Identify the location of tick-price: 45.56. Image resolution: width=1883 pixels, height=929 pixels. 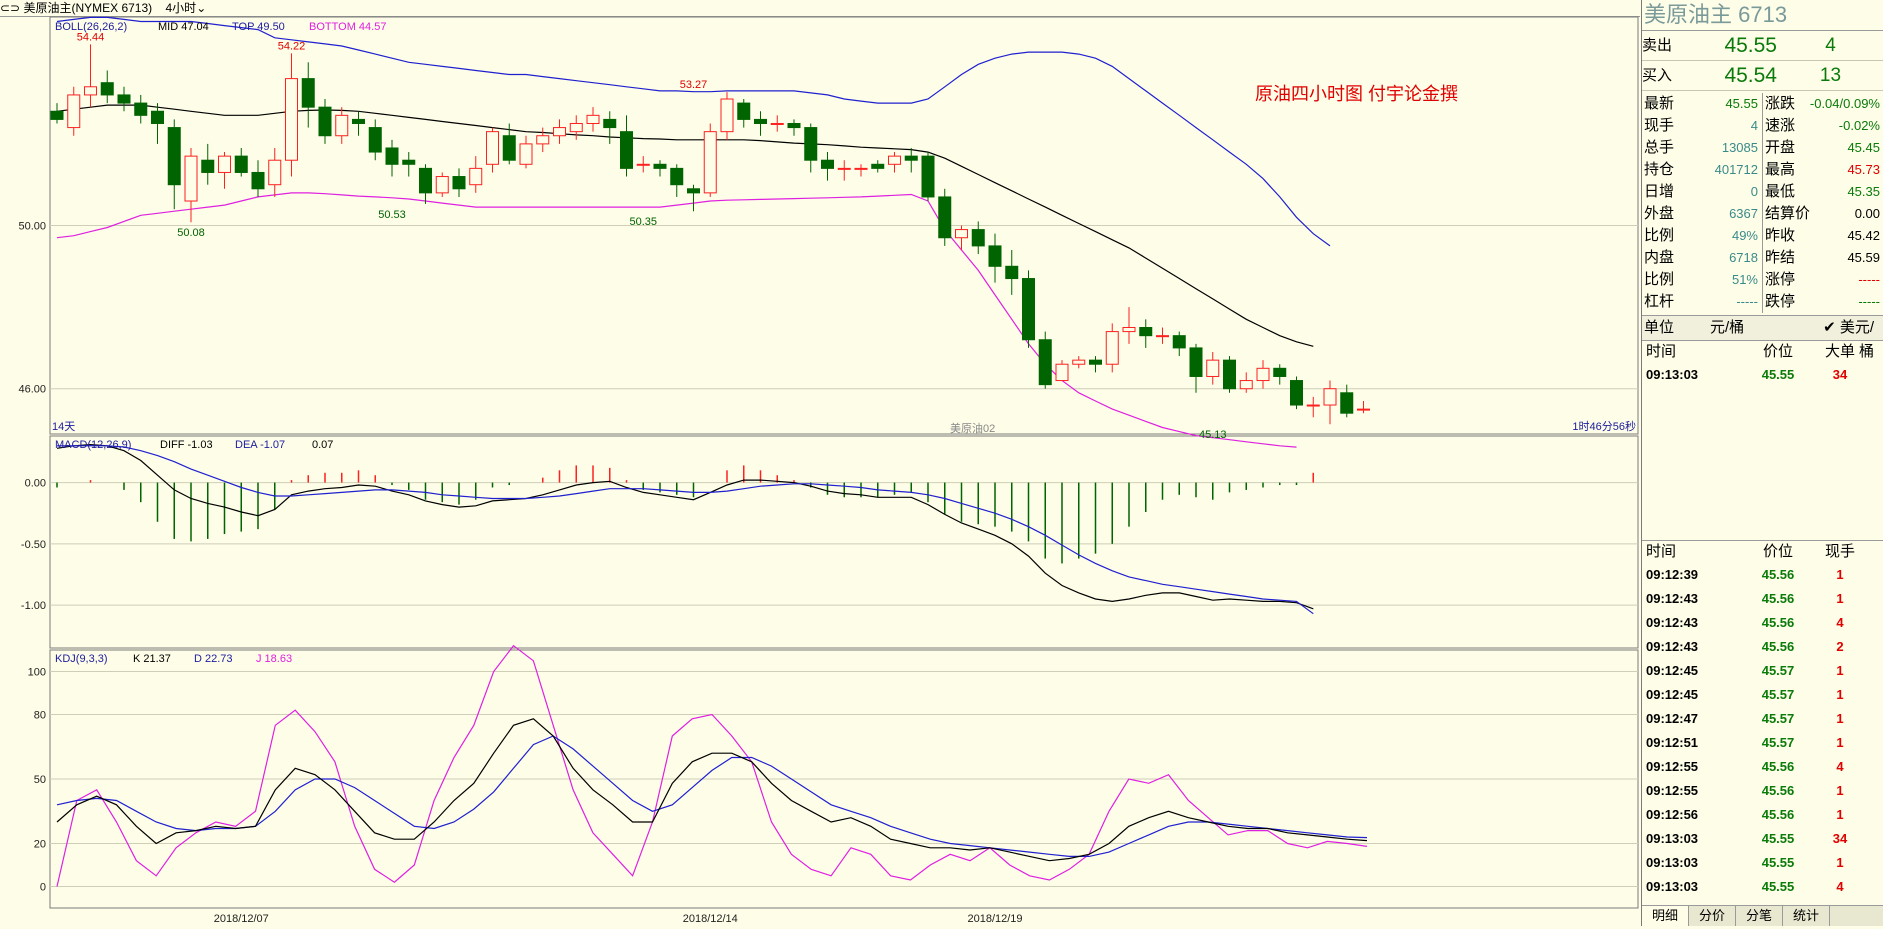
(1778, 598).